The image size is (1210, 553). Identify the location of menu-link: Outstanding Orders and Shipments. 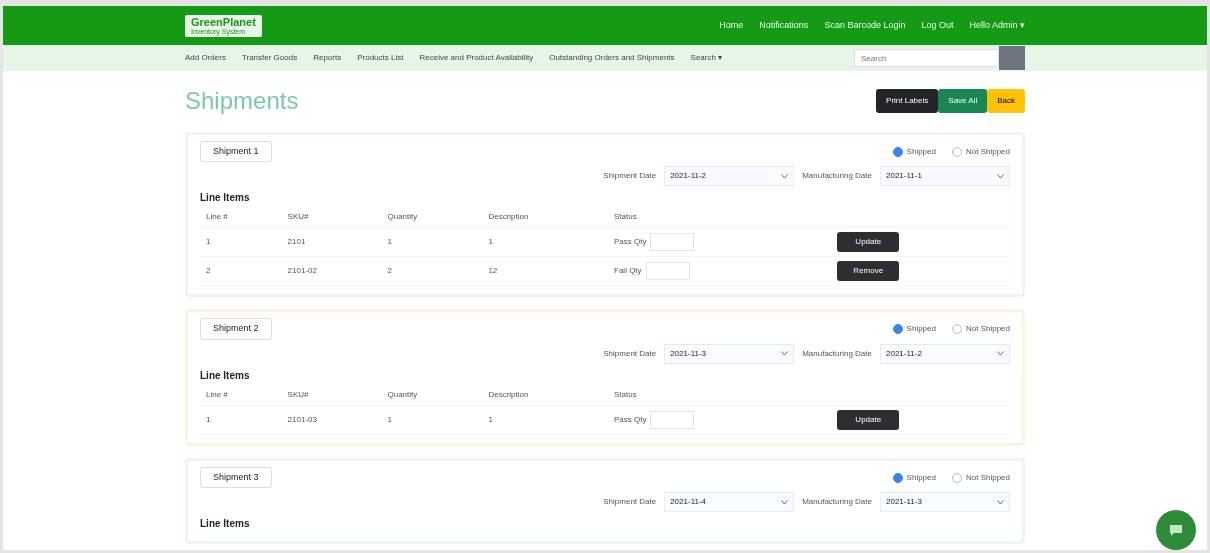
(612, 58).